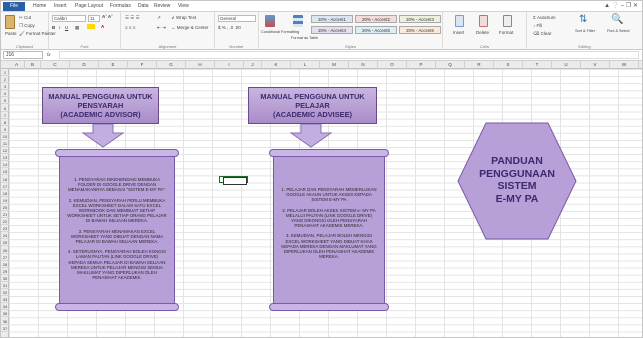  I want to click on paste-icon, so click(10, 22).